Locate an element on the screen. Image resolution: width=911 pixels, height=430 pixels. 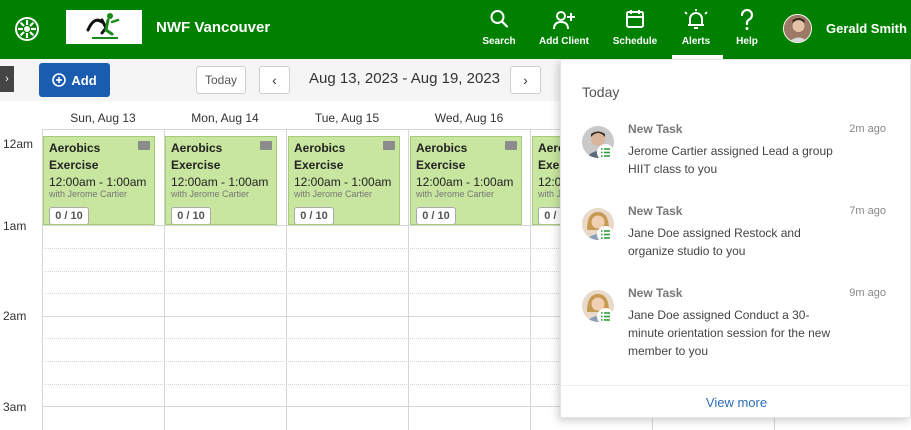
help-icon is located at coordinates (747, 19).